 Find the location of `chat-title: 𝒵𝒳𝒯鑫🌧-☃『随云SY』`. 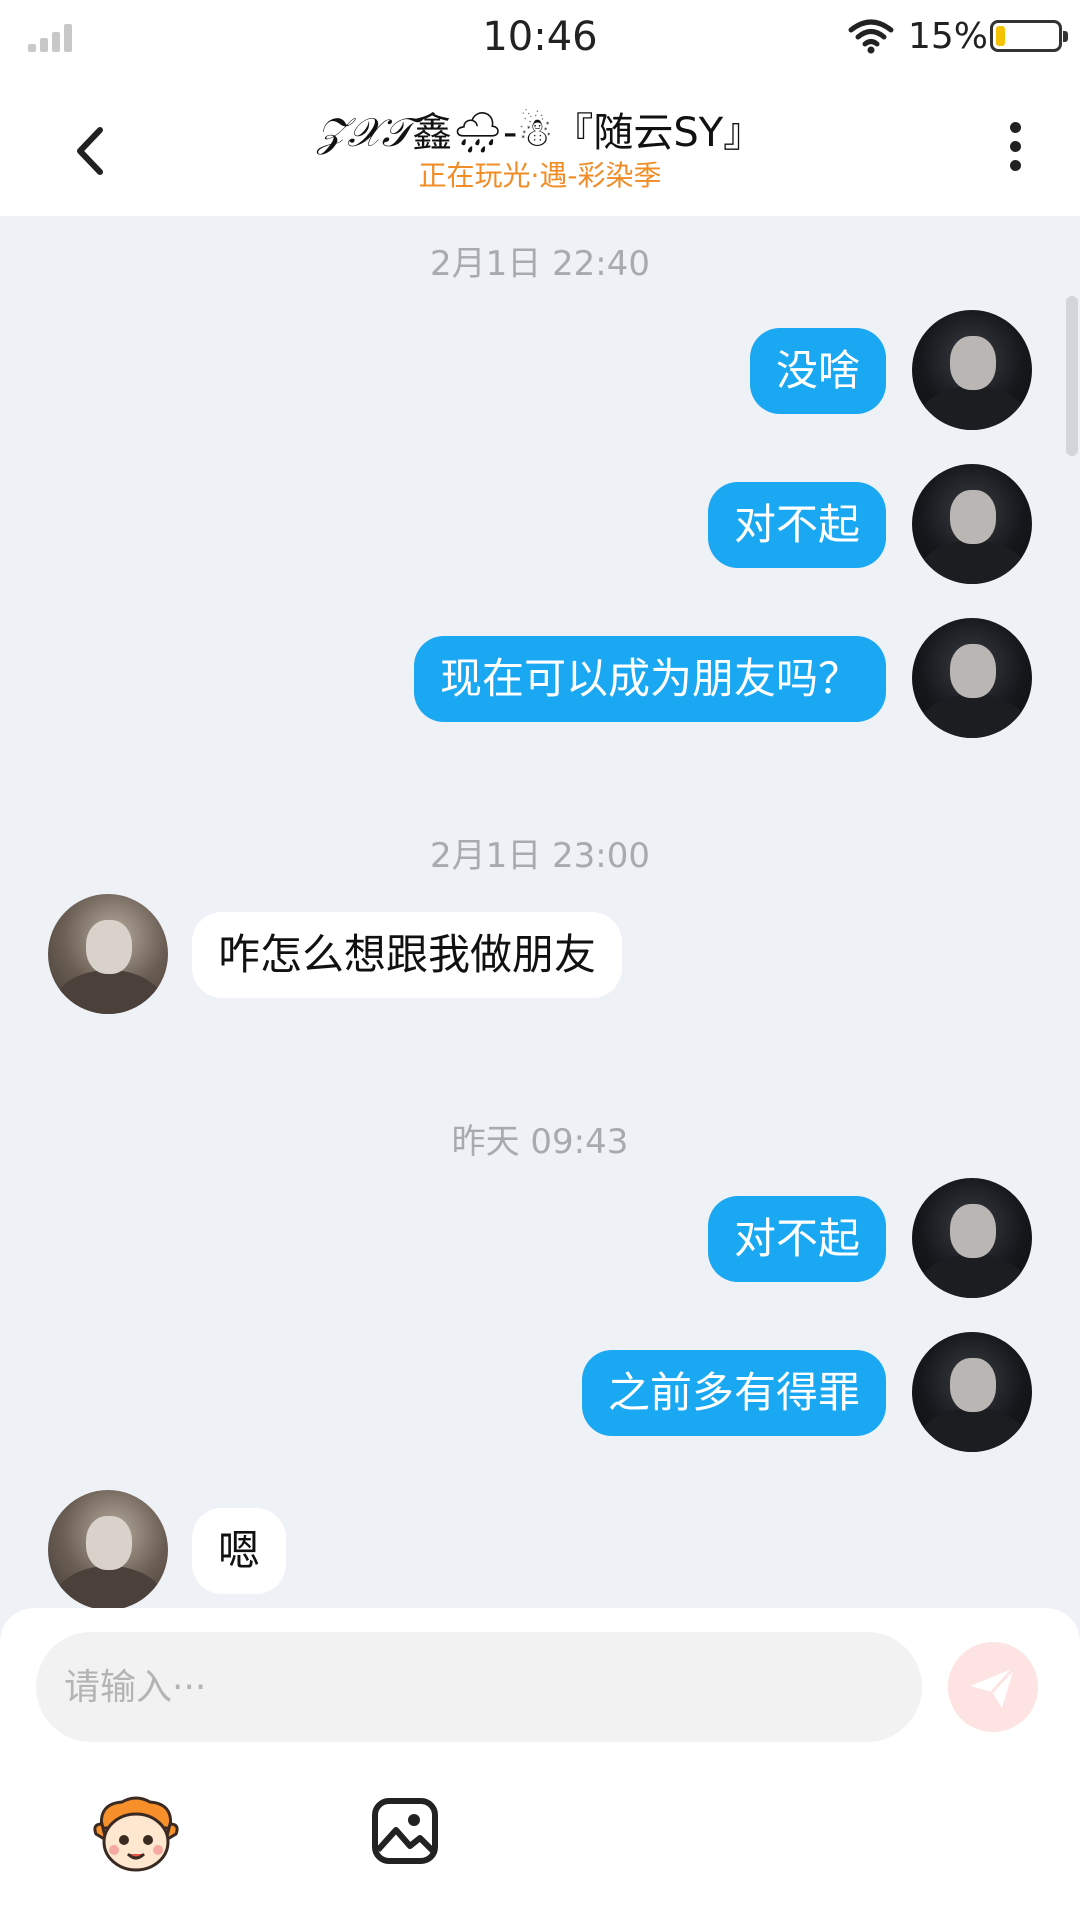

chat-title: 𝒵𝒳𝒯鑫🌧-☃『随云SY』 is located at coordinates (540, 129).